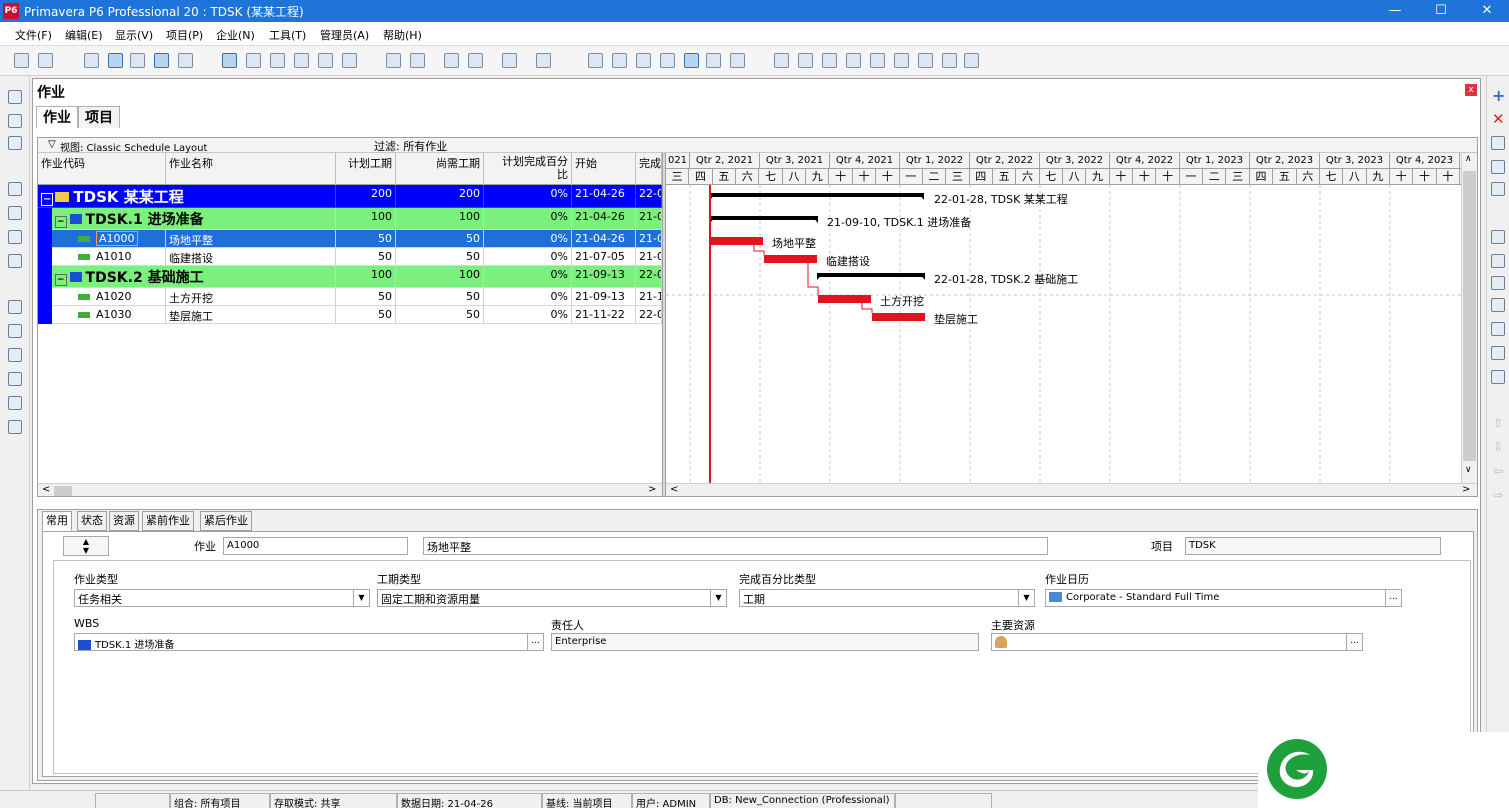  I want to click on zoom-in-icon, so click(781, 60).